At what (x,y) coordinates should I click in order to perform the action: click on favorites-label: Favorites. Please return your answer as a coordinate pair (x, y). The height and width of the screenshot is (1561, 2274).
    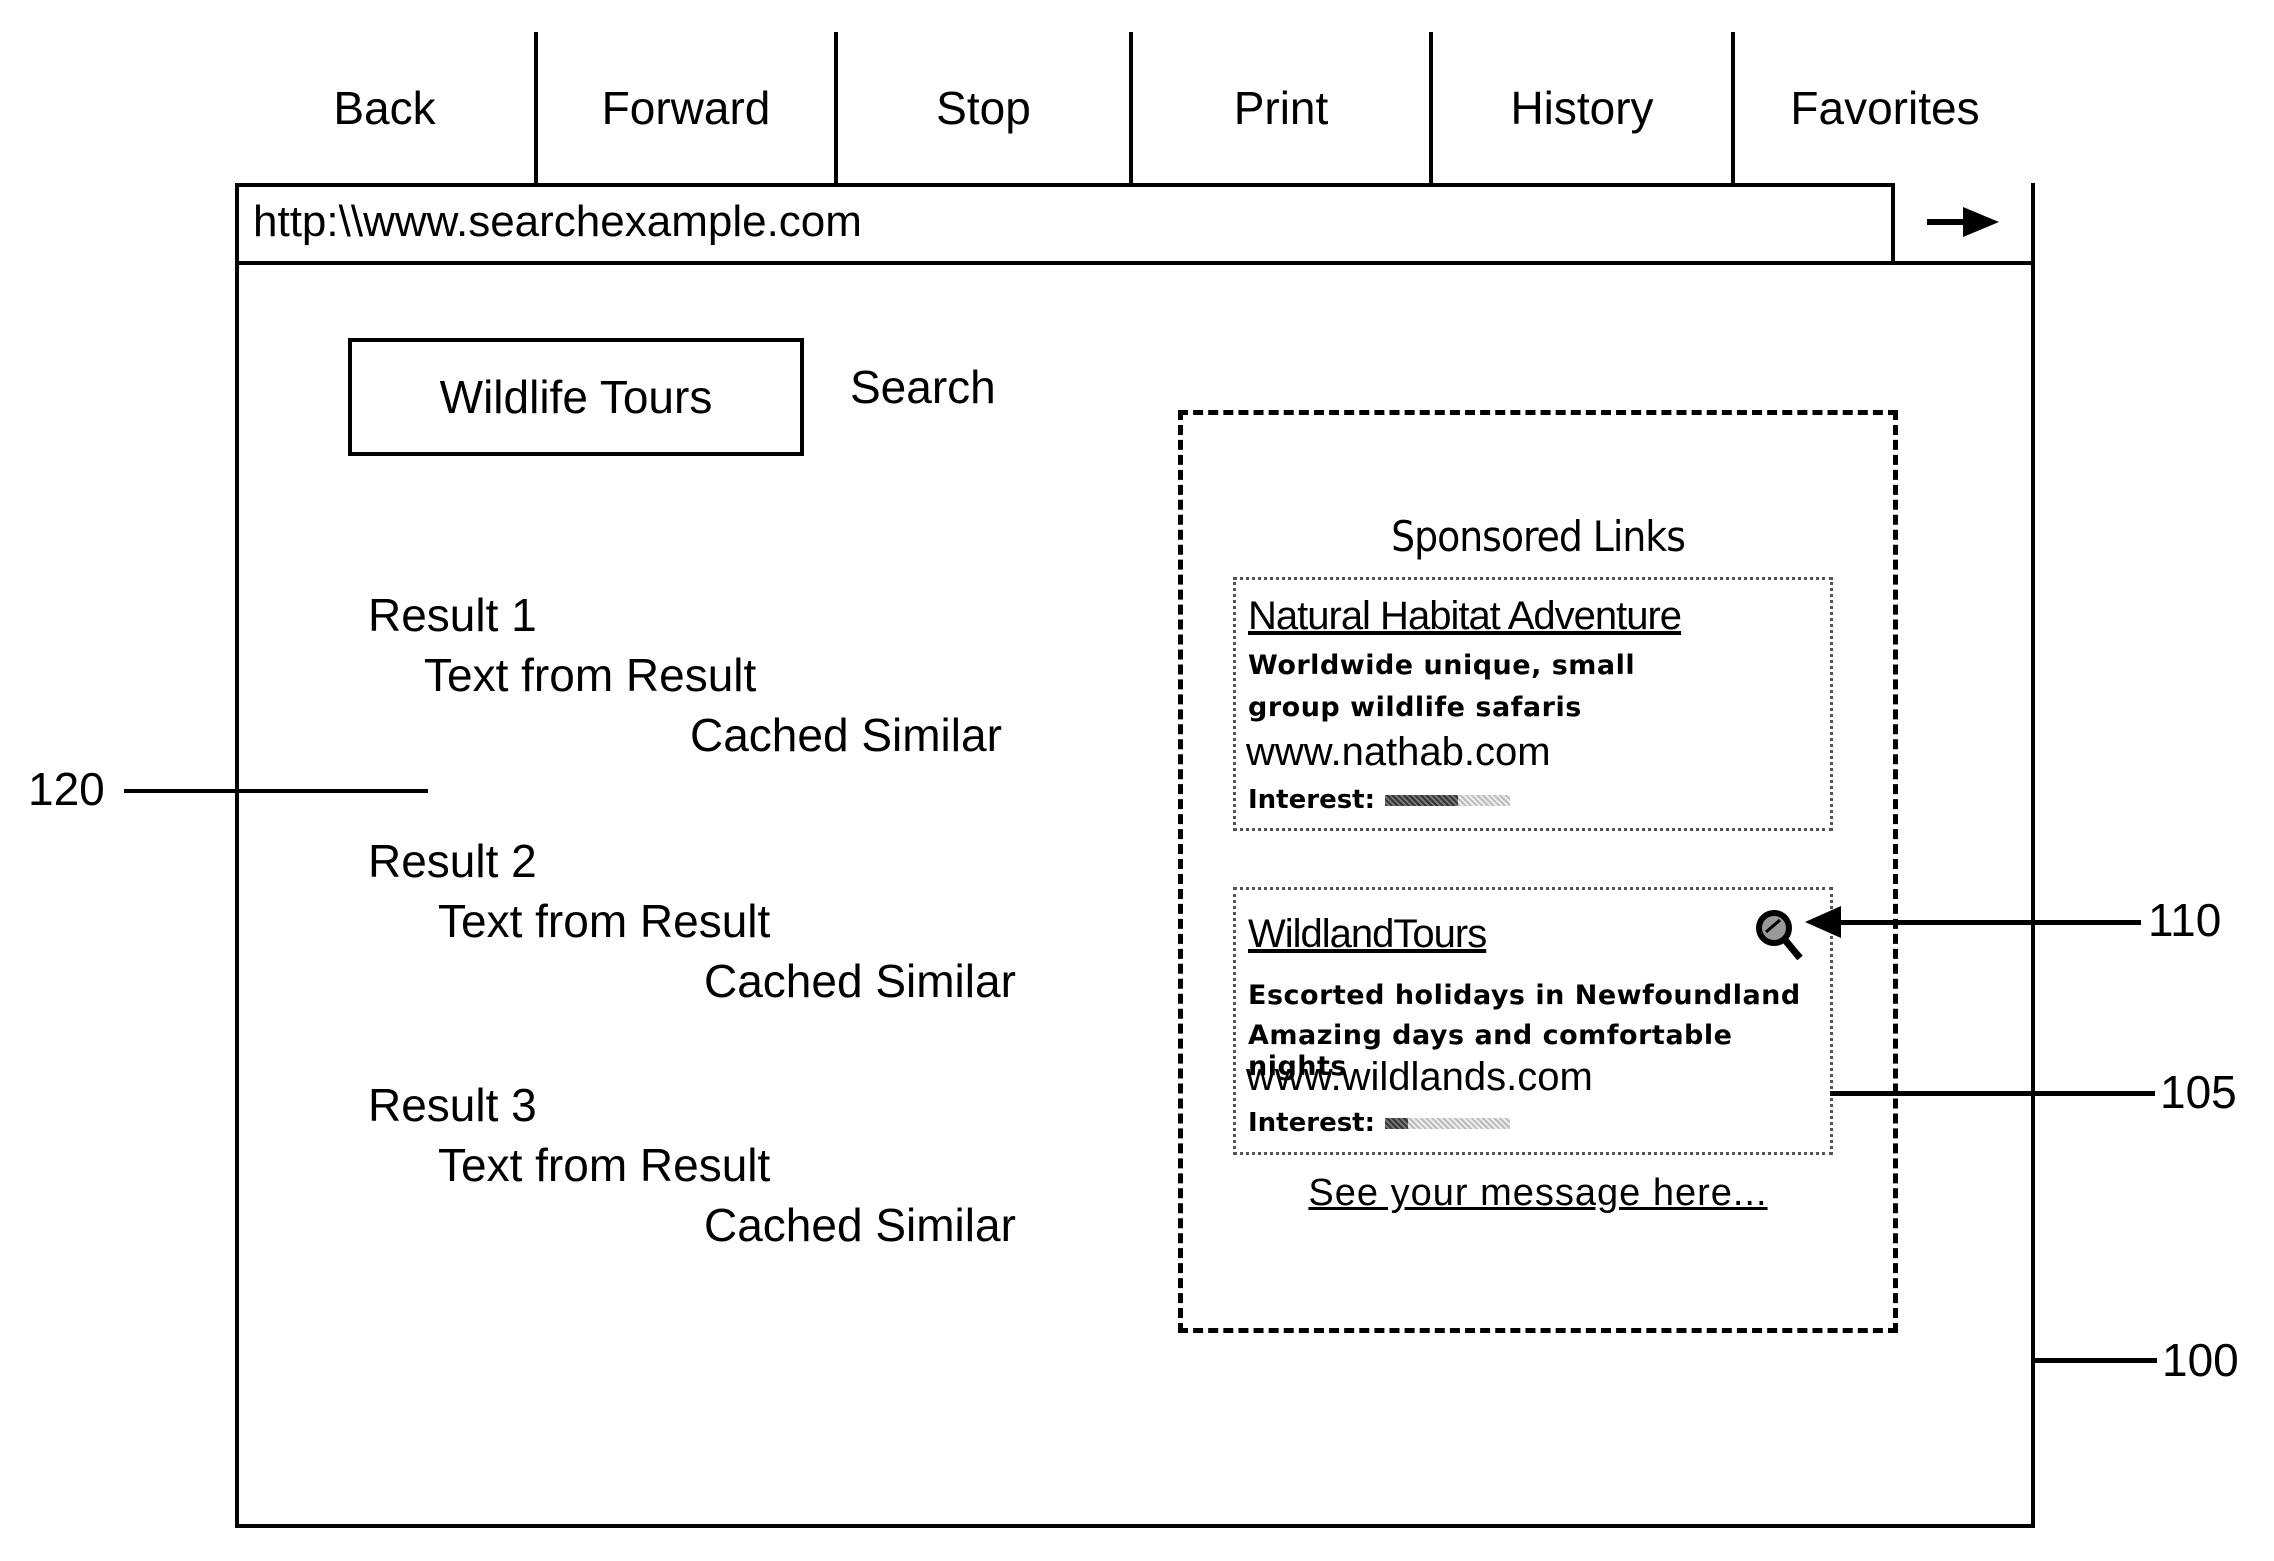
    Looking at the image, I should click on (1885, 107).